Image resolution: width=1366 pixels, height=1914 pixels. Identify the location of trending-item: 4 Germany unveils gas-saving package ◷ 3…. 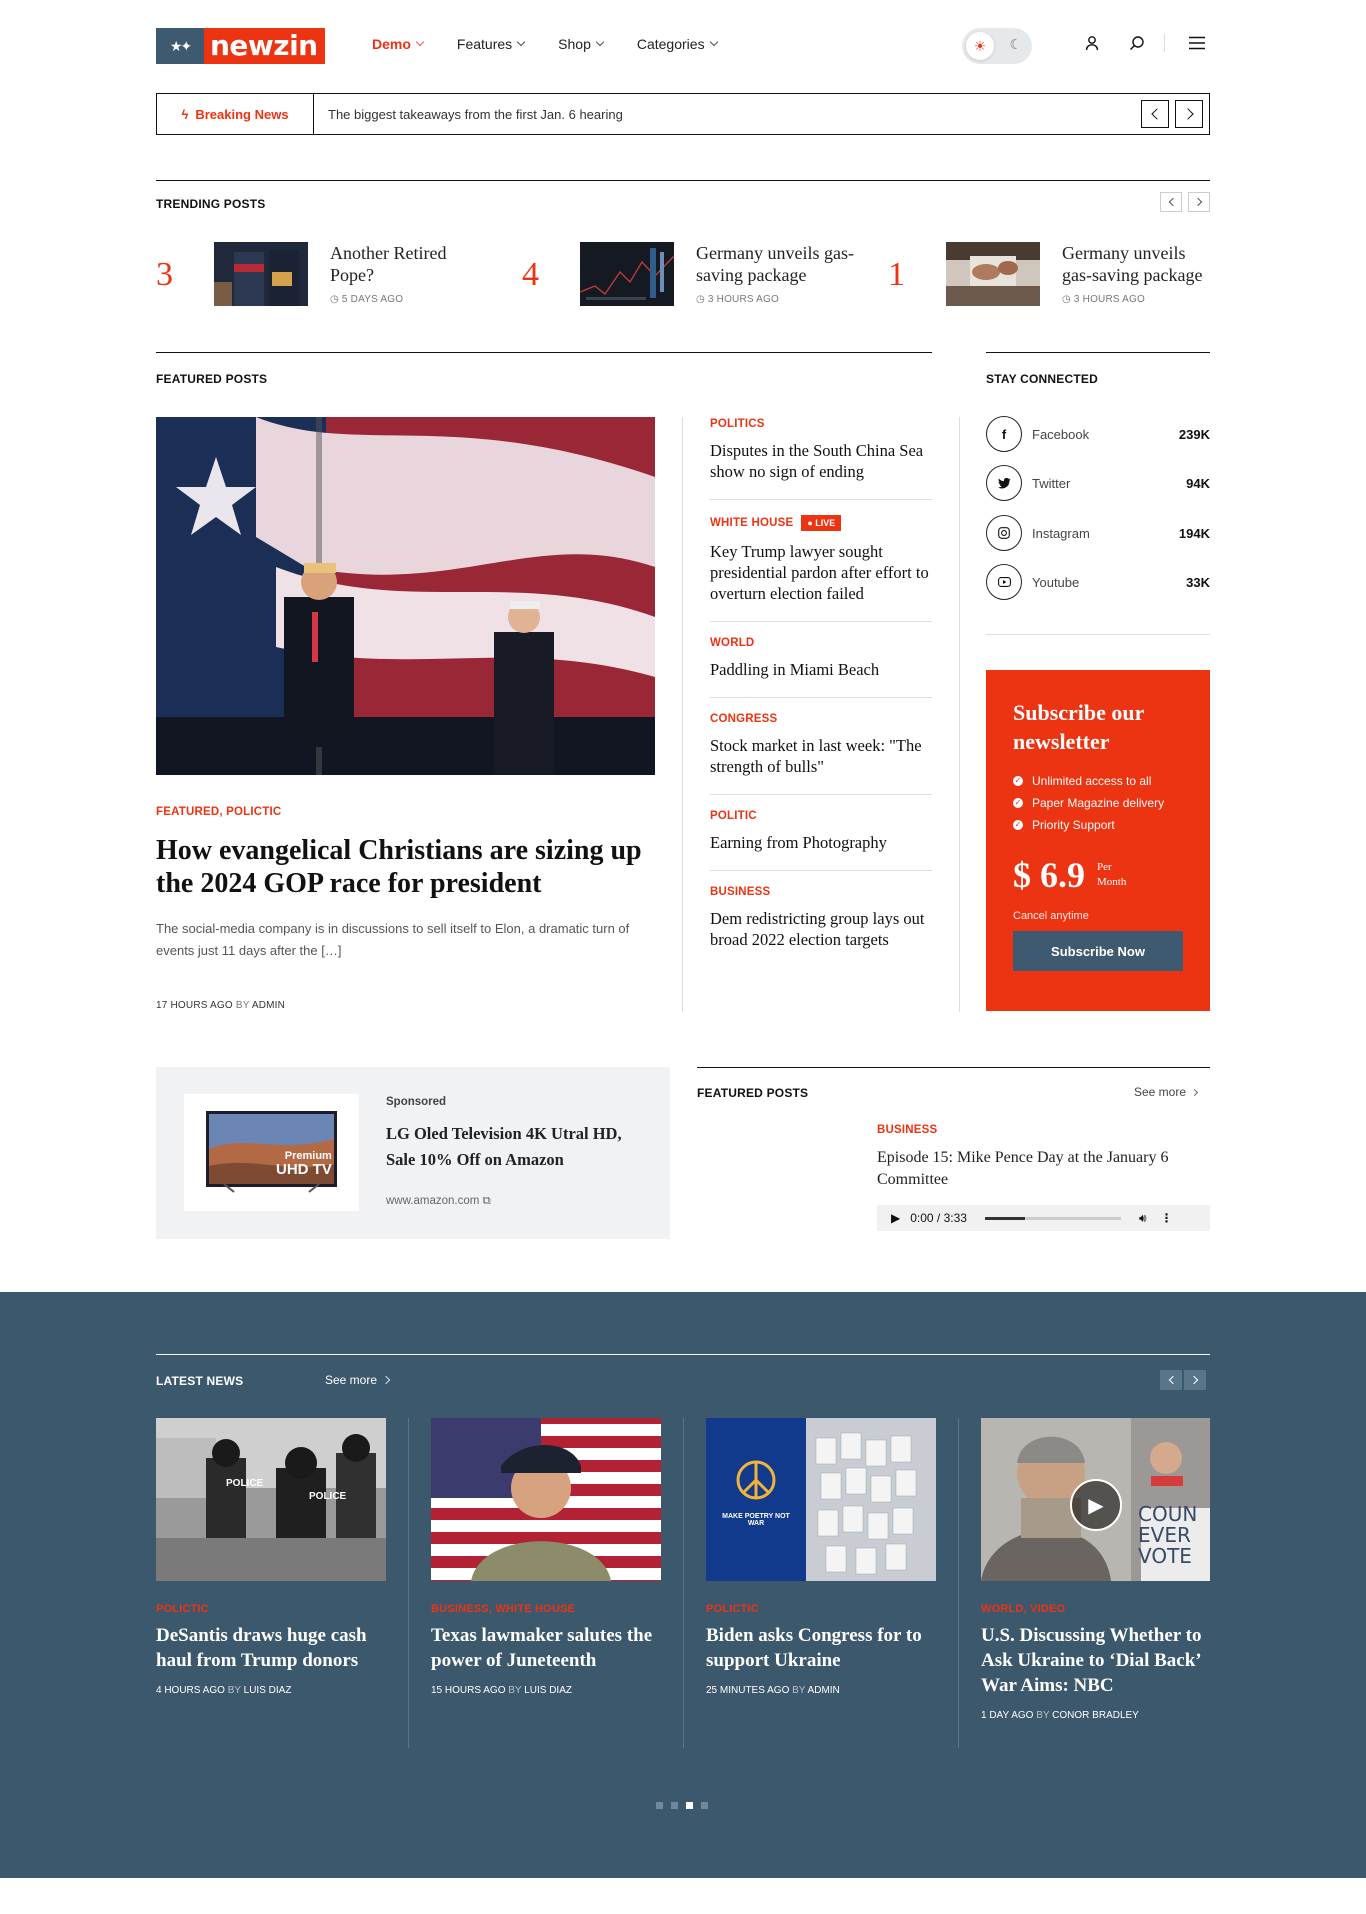
(689, 274).